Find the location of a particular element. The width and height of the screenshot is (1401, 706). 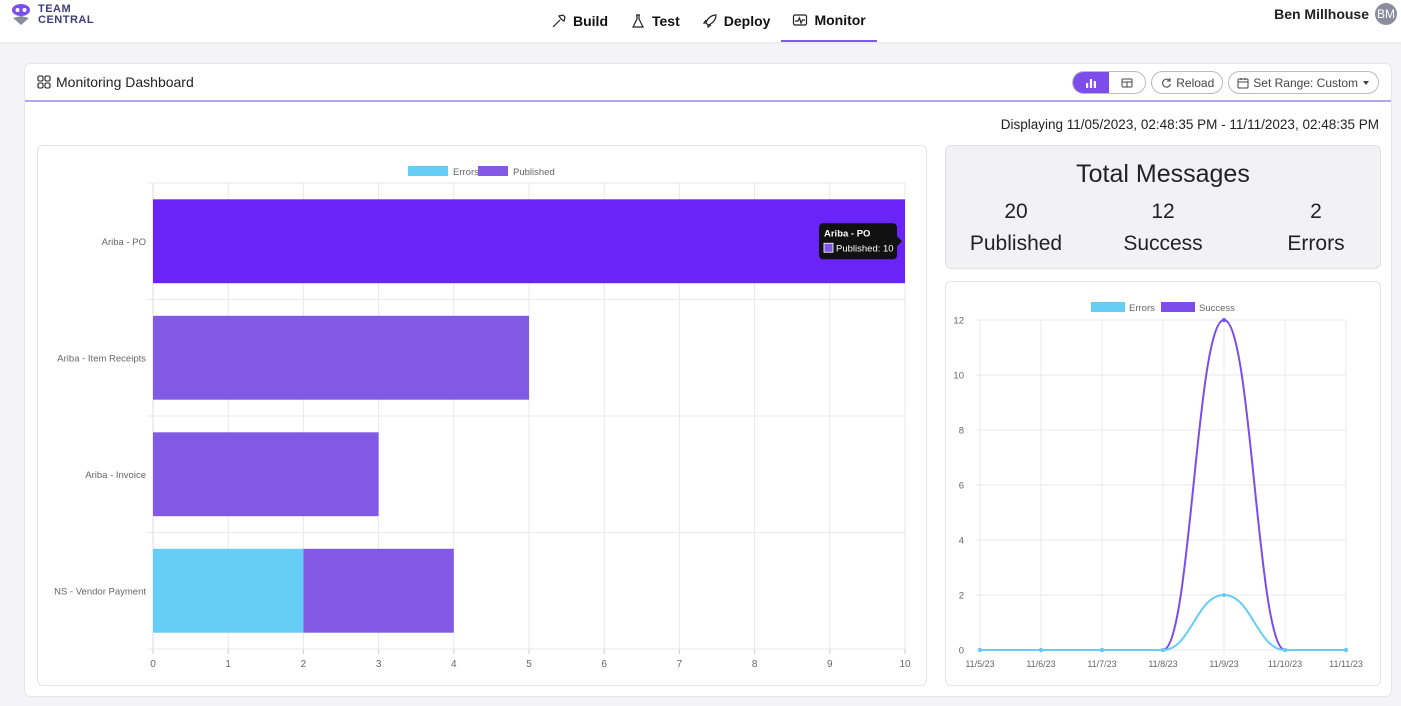

bar-errors is located at coordinates (228, 590).